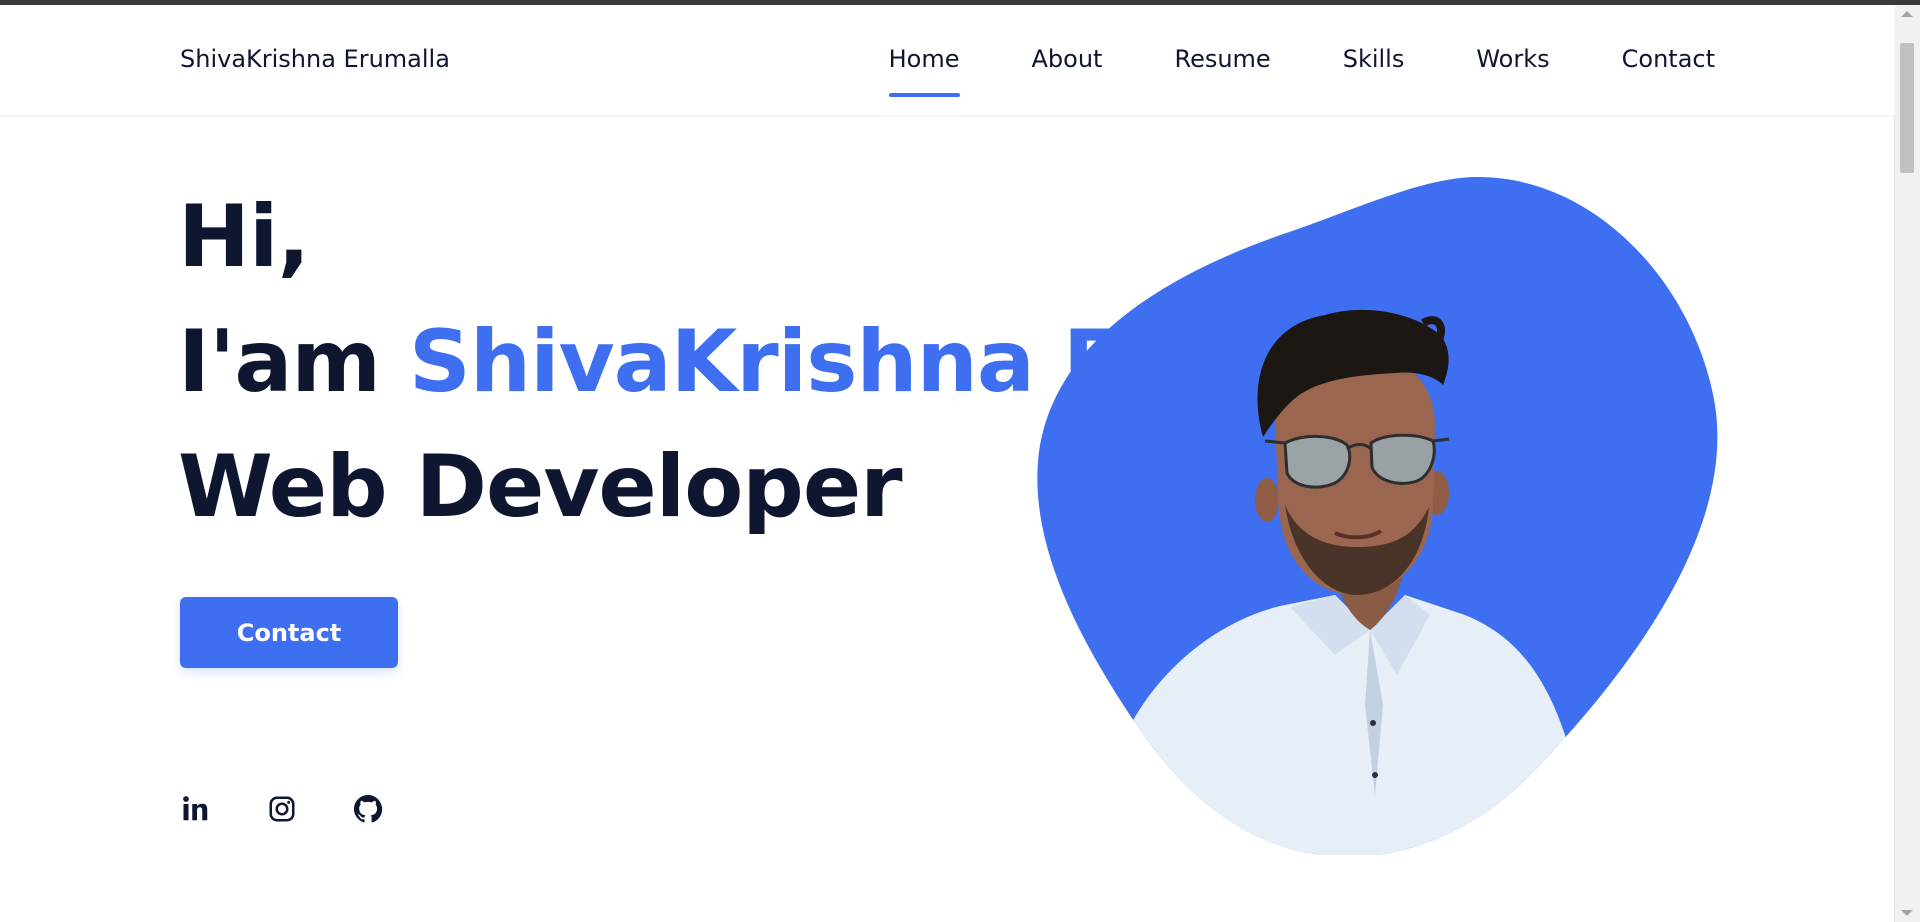 The width and height of the screenshot is (1920, 922). I want to click on github-icon, so click(368, 809).